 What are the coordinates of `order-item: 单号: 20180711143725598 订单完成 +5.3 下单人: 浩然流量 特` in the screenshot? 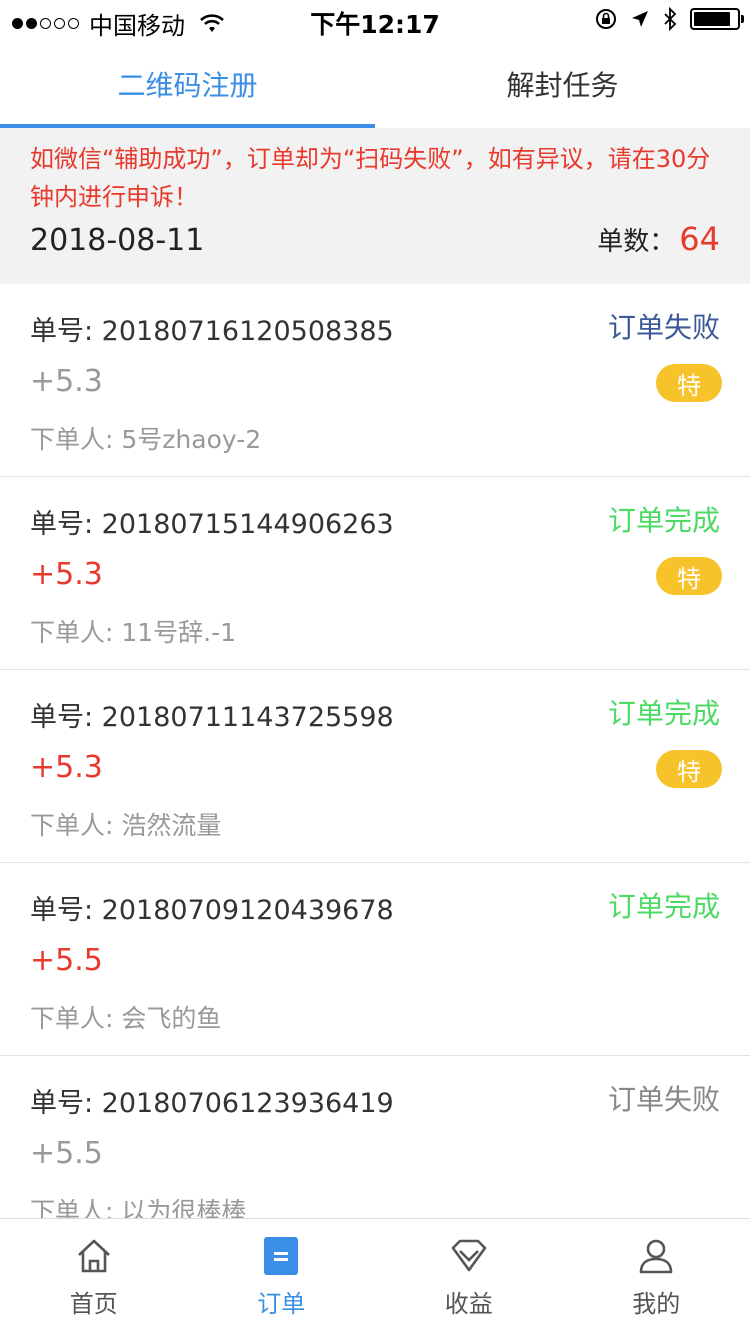 It's located at (375, 766).